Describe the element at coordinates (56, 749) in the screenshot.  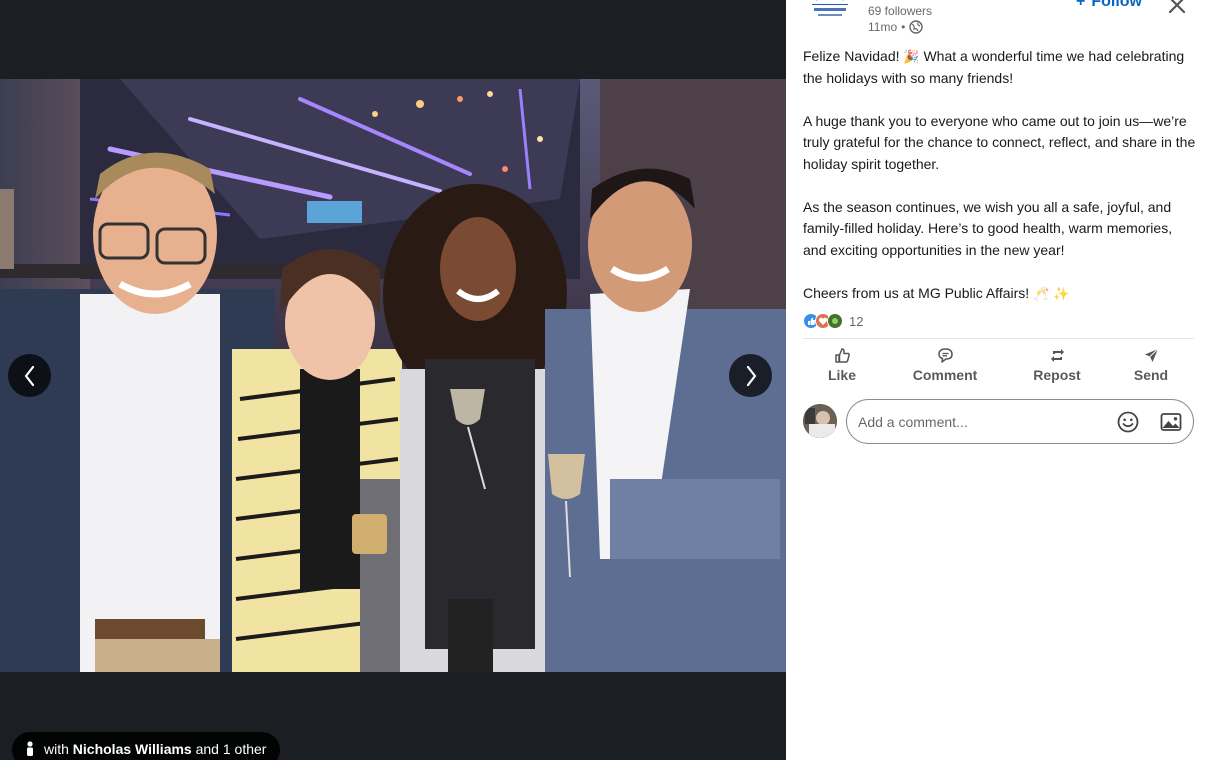
I see `tag-prefix: with` at that location.